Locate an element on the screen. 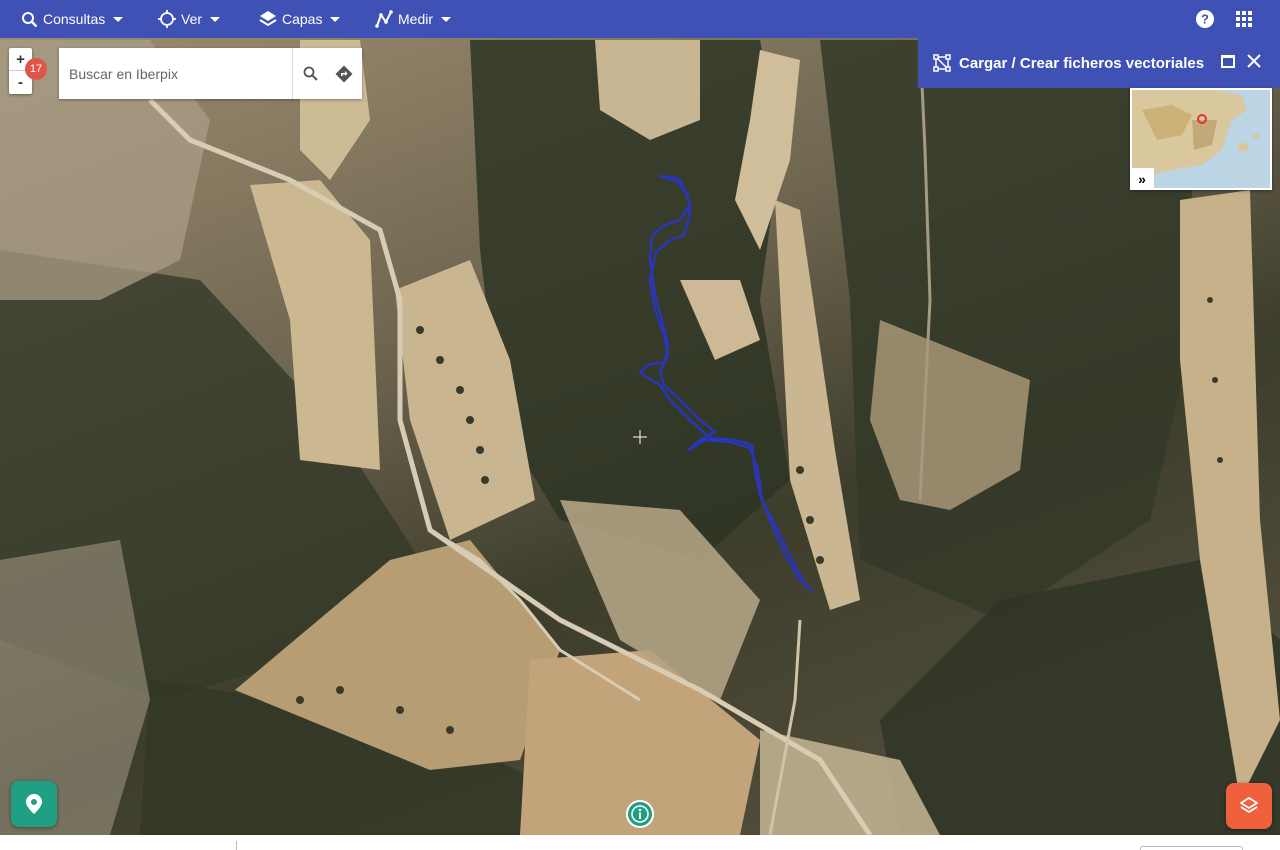  layers-button is located at coordinates (1249, 806).